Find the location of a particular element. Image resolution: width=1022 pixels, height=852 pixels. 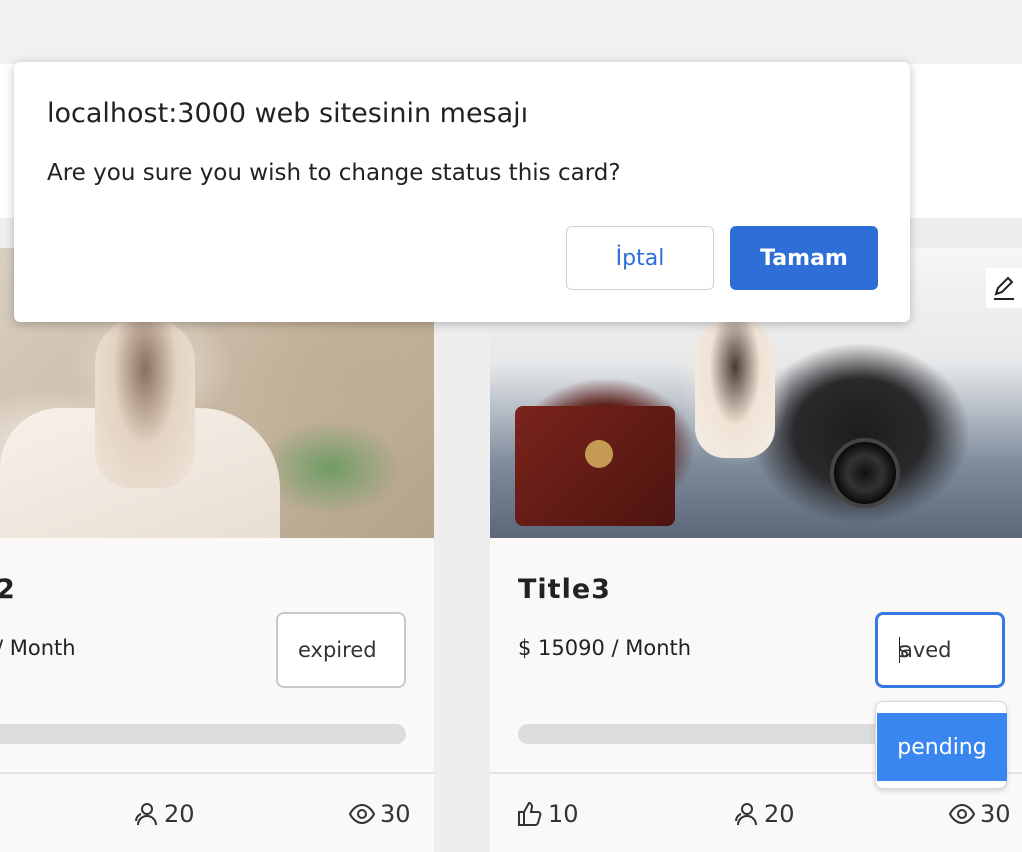

likes-stat: 10 is located at coordinates (547, 814).